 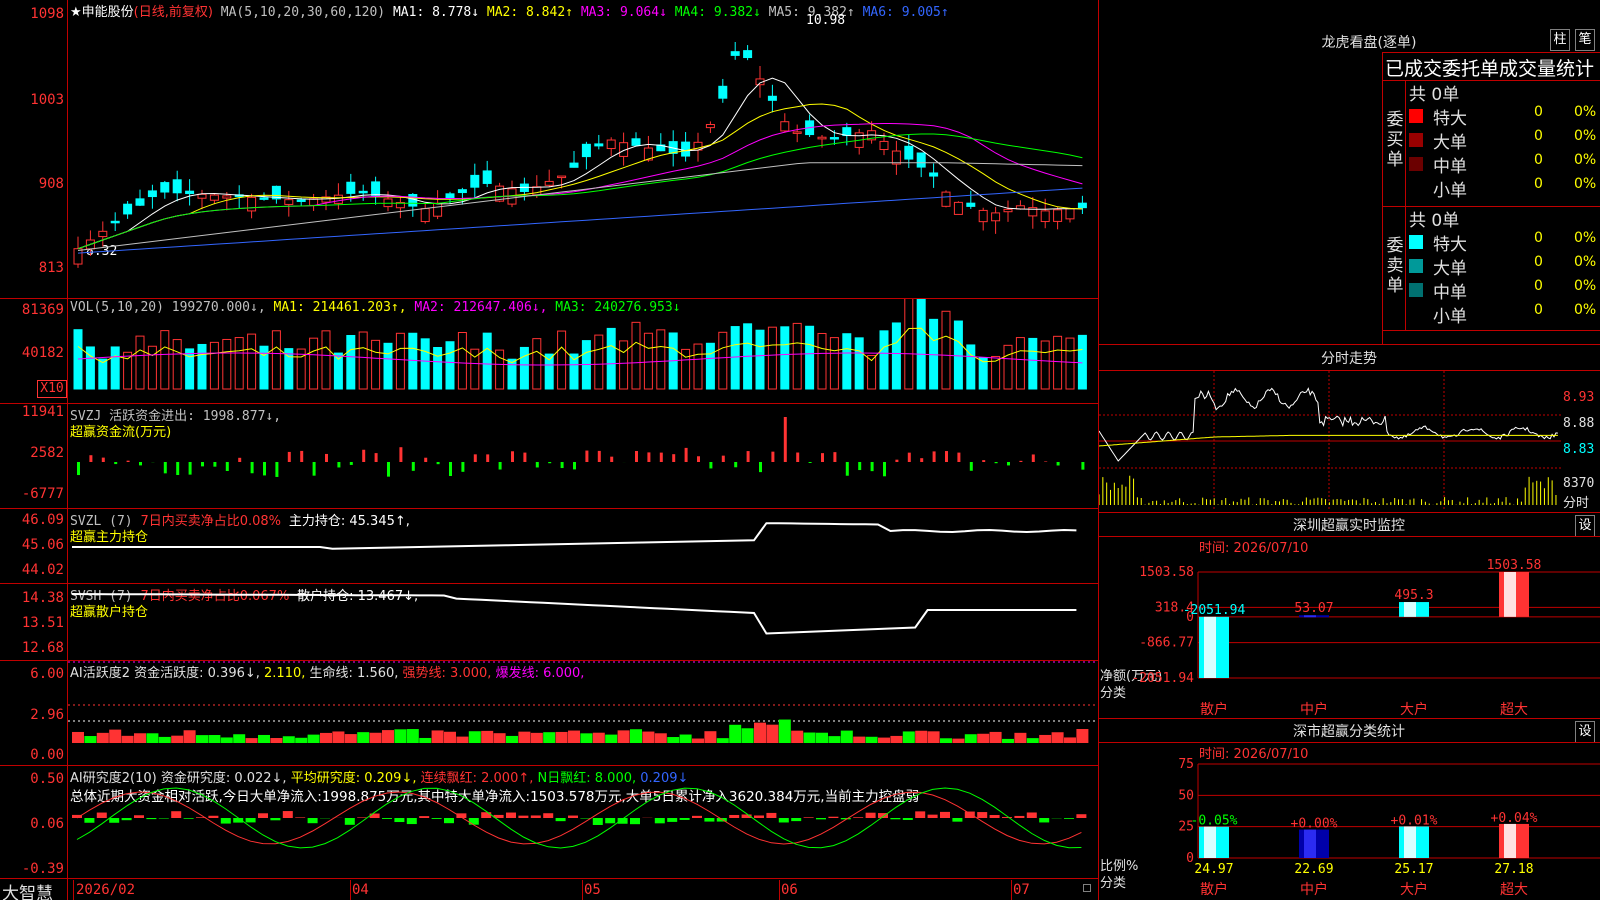 What do you see at coordinates (1349, 344) in the screenshot?
I see `intraday-top-border` at bounding box center [1349, 344].